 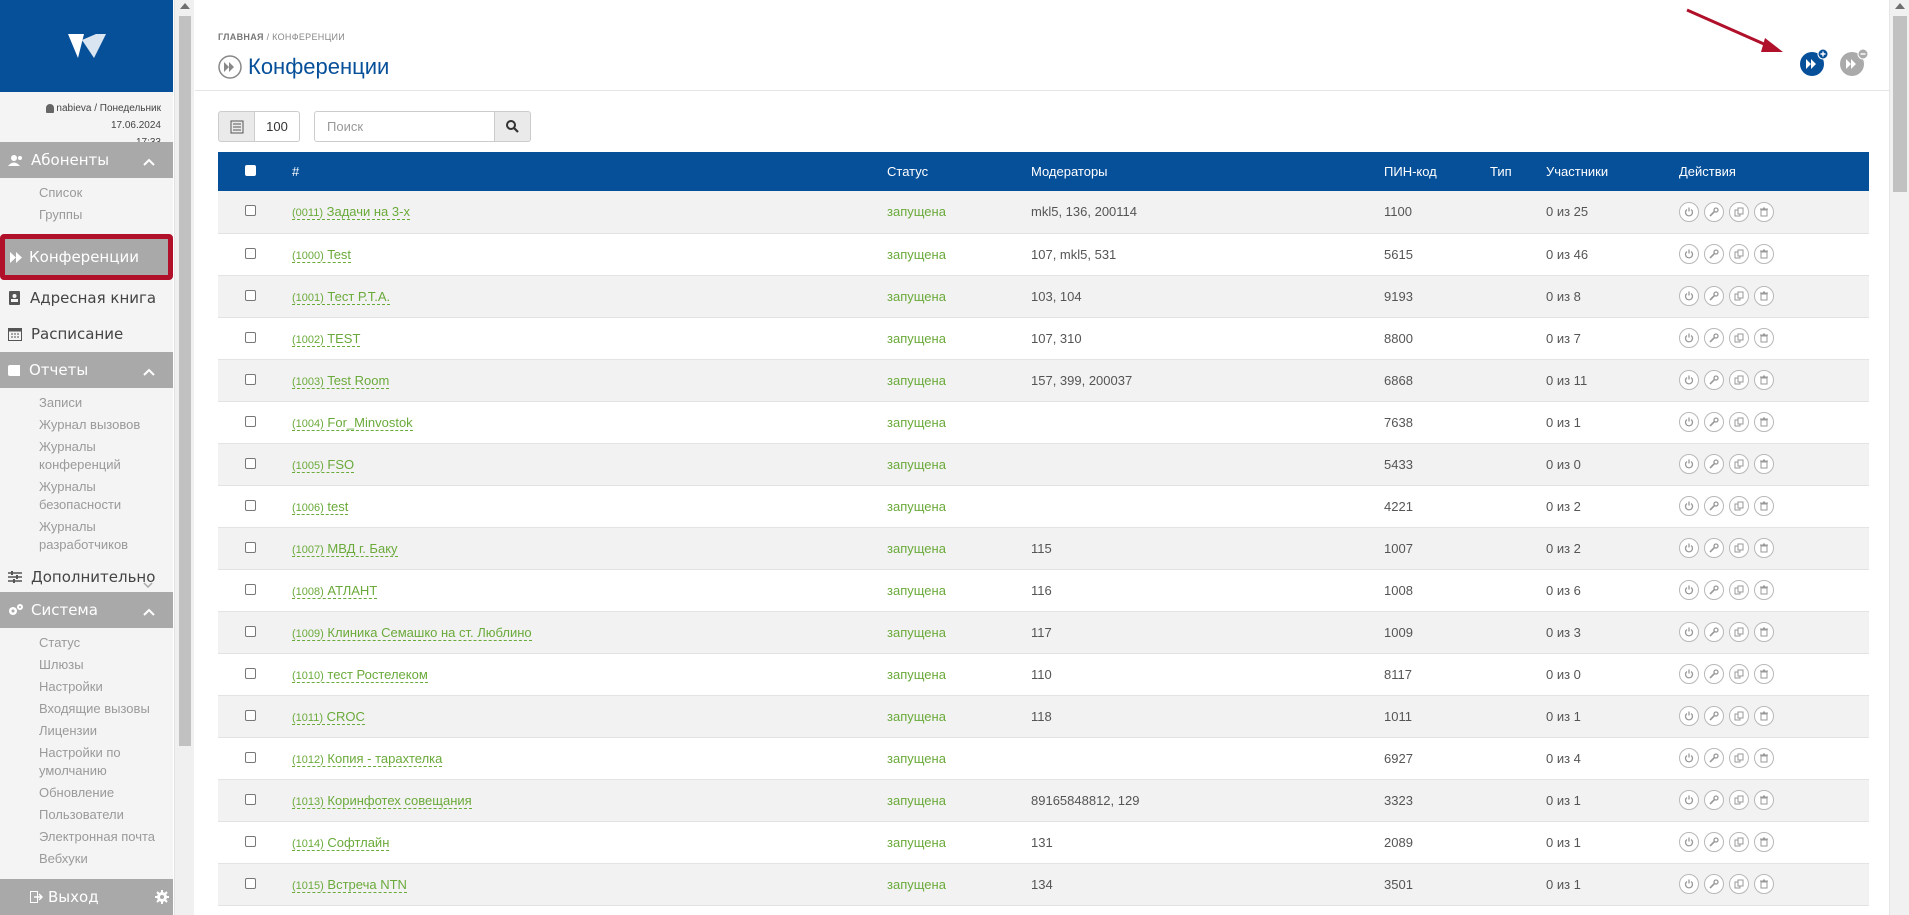 I want to click on chevron-up-icon, so click(x=149, y=371).